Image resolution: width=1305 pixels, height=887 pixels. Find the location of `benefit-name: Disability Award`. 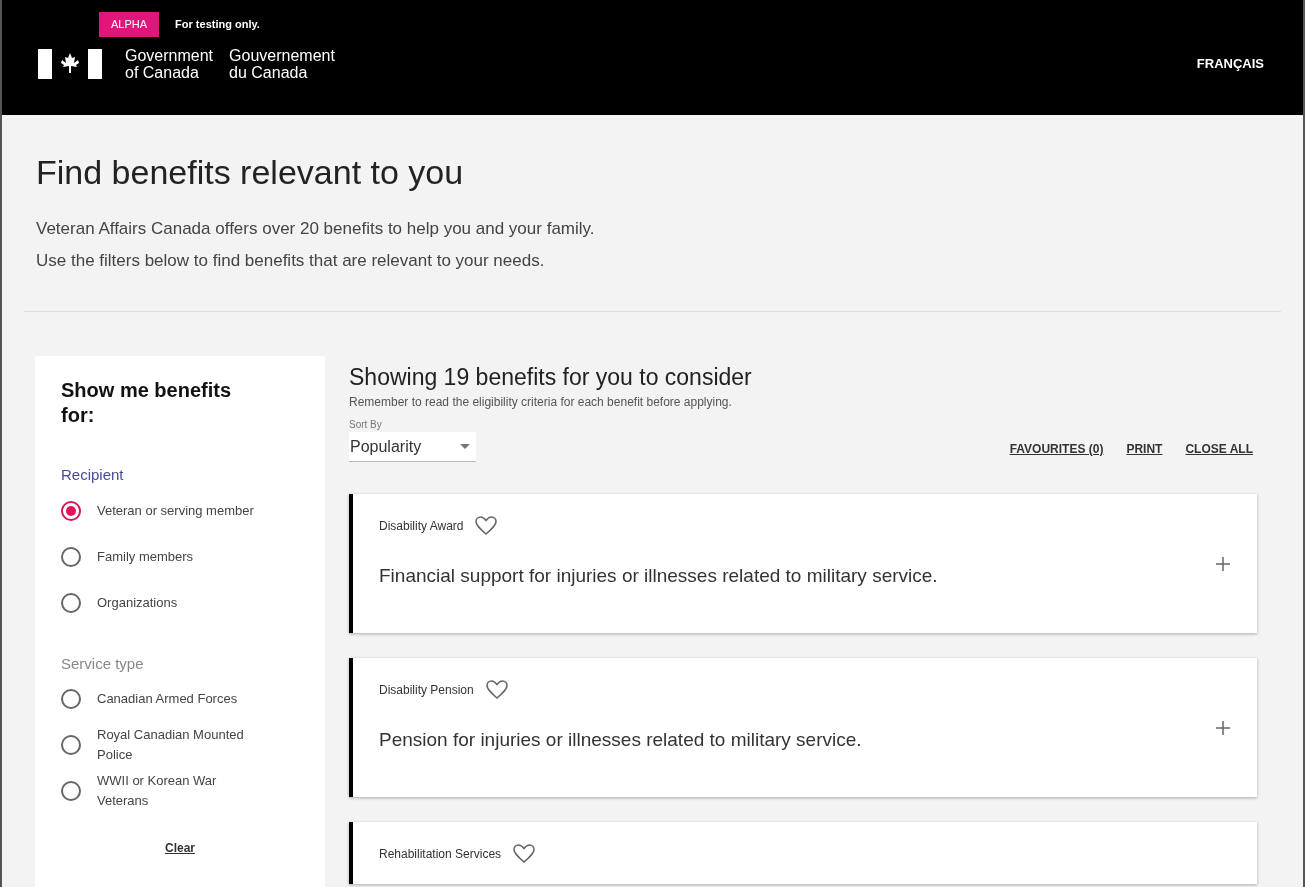

benefit-name: Disability Award is located at coordinates (421, 526).